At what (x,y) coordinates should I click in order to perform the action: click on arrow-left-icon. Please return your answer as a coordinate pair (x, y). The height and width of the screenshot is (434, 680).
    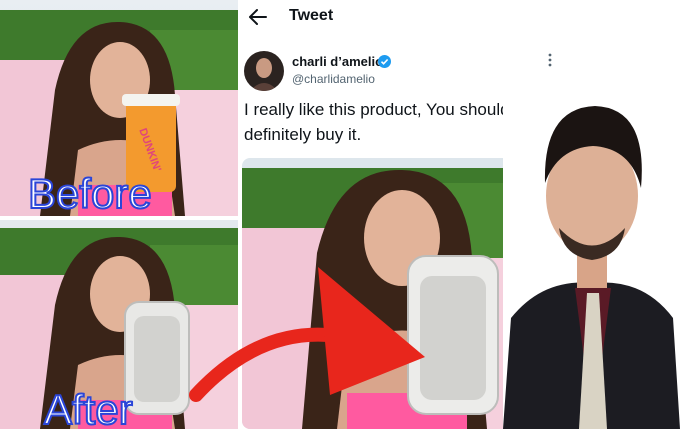
    Looking at the image, I should click on (258, 17).